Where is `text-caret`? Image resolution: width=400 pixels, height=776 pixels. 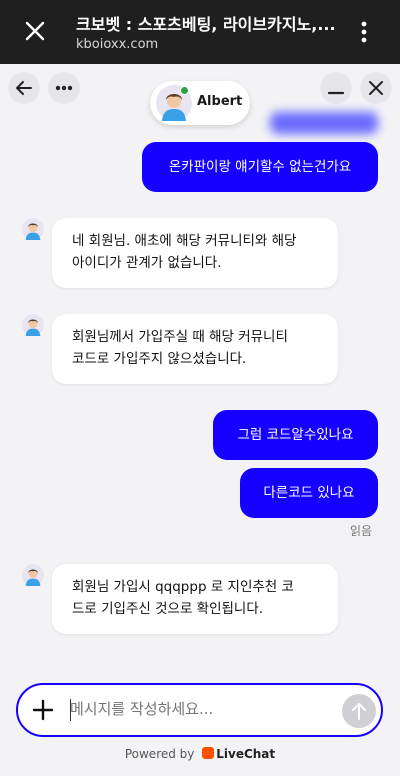
text-caret is located at coordinates (70, 710).